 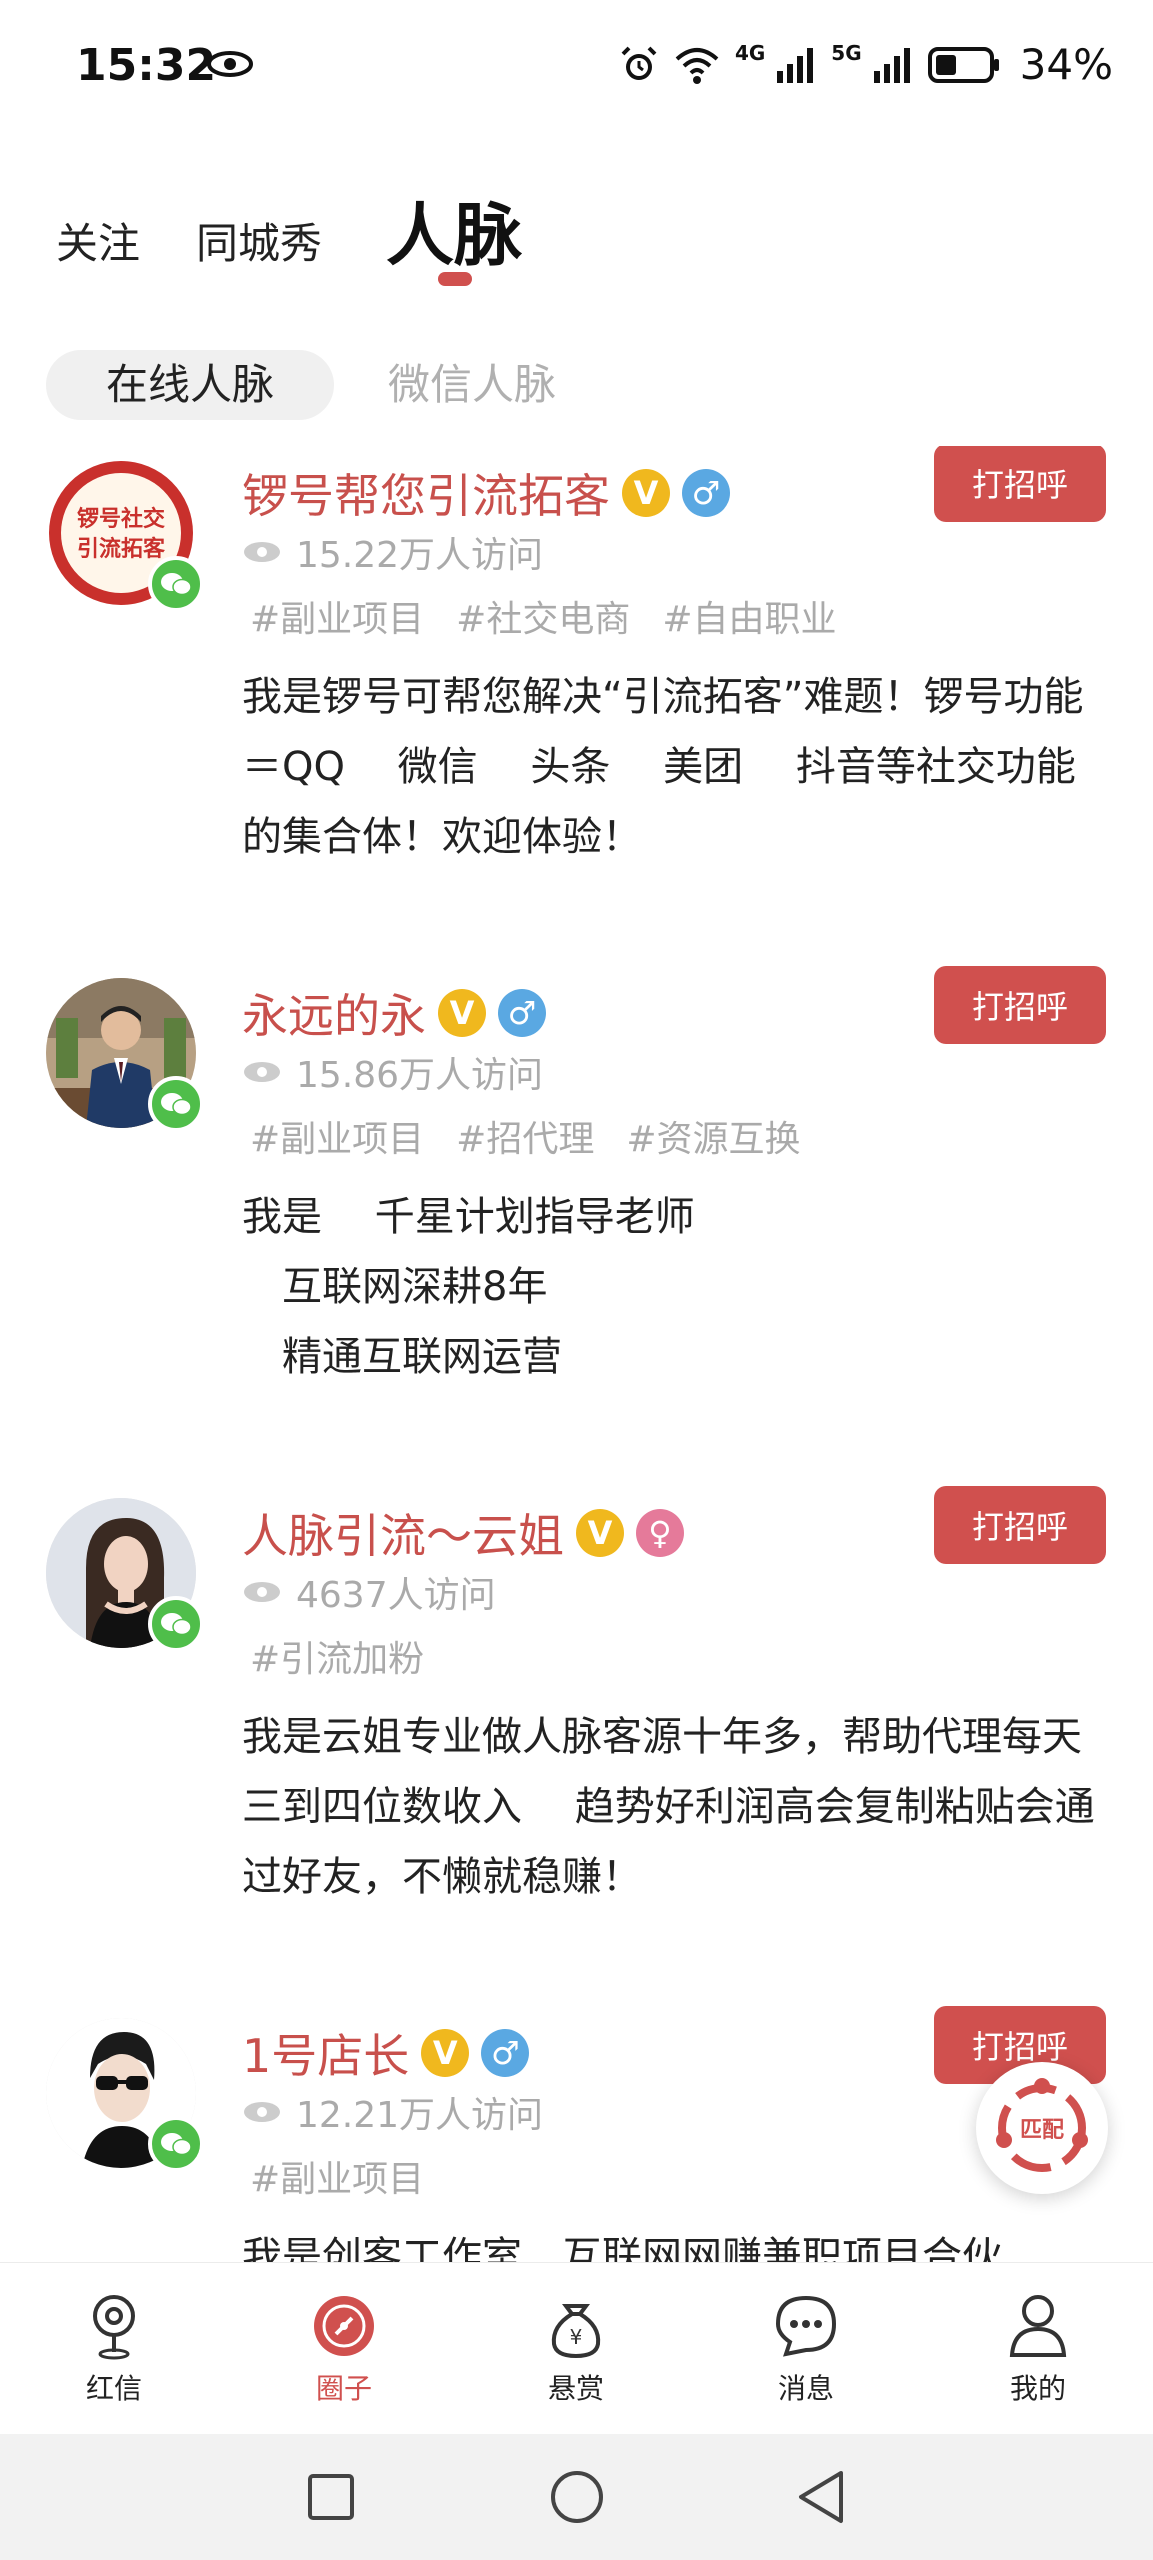 What do you see at coordinates (426, 493) in the screenshot?
I see `contact-name: 锣号帮您引流拓客` at bounding box center [426, 493].